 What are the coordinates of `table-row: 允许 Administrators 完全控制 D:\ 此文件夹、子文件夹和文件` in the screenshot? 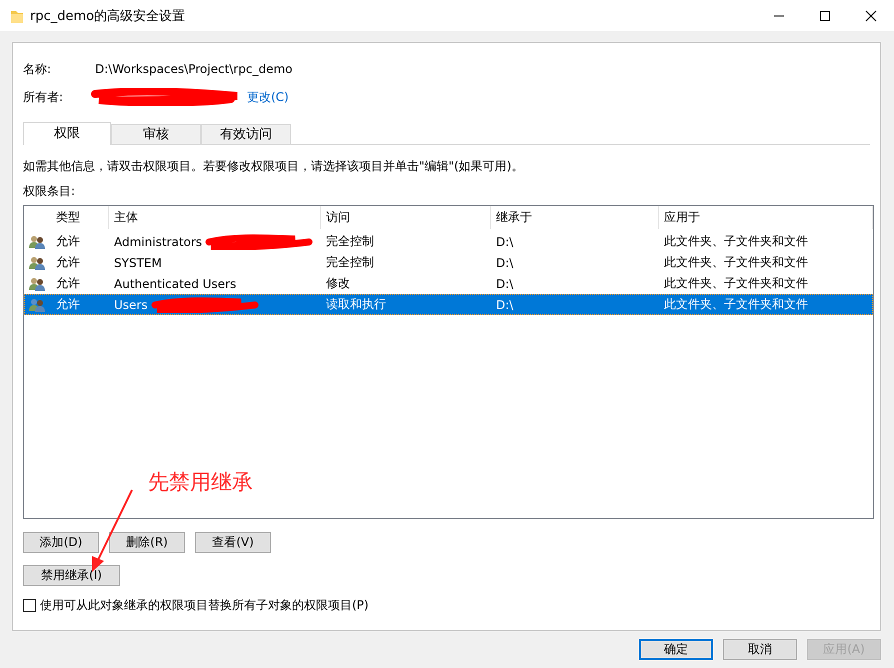 It's located at (448, 241).